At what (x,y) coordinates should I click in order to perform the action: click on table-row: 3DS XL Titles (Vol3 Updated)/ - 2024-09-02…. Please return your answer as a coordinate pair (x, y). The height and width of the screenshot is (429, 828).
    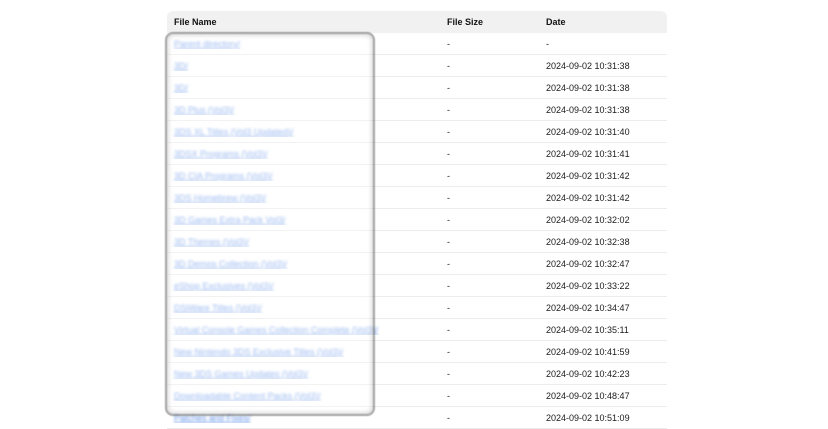
    Looking at the image, I should click on (417, 132).